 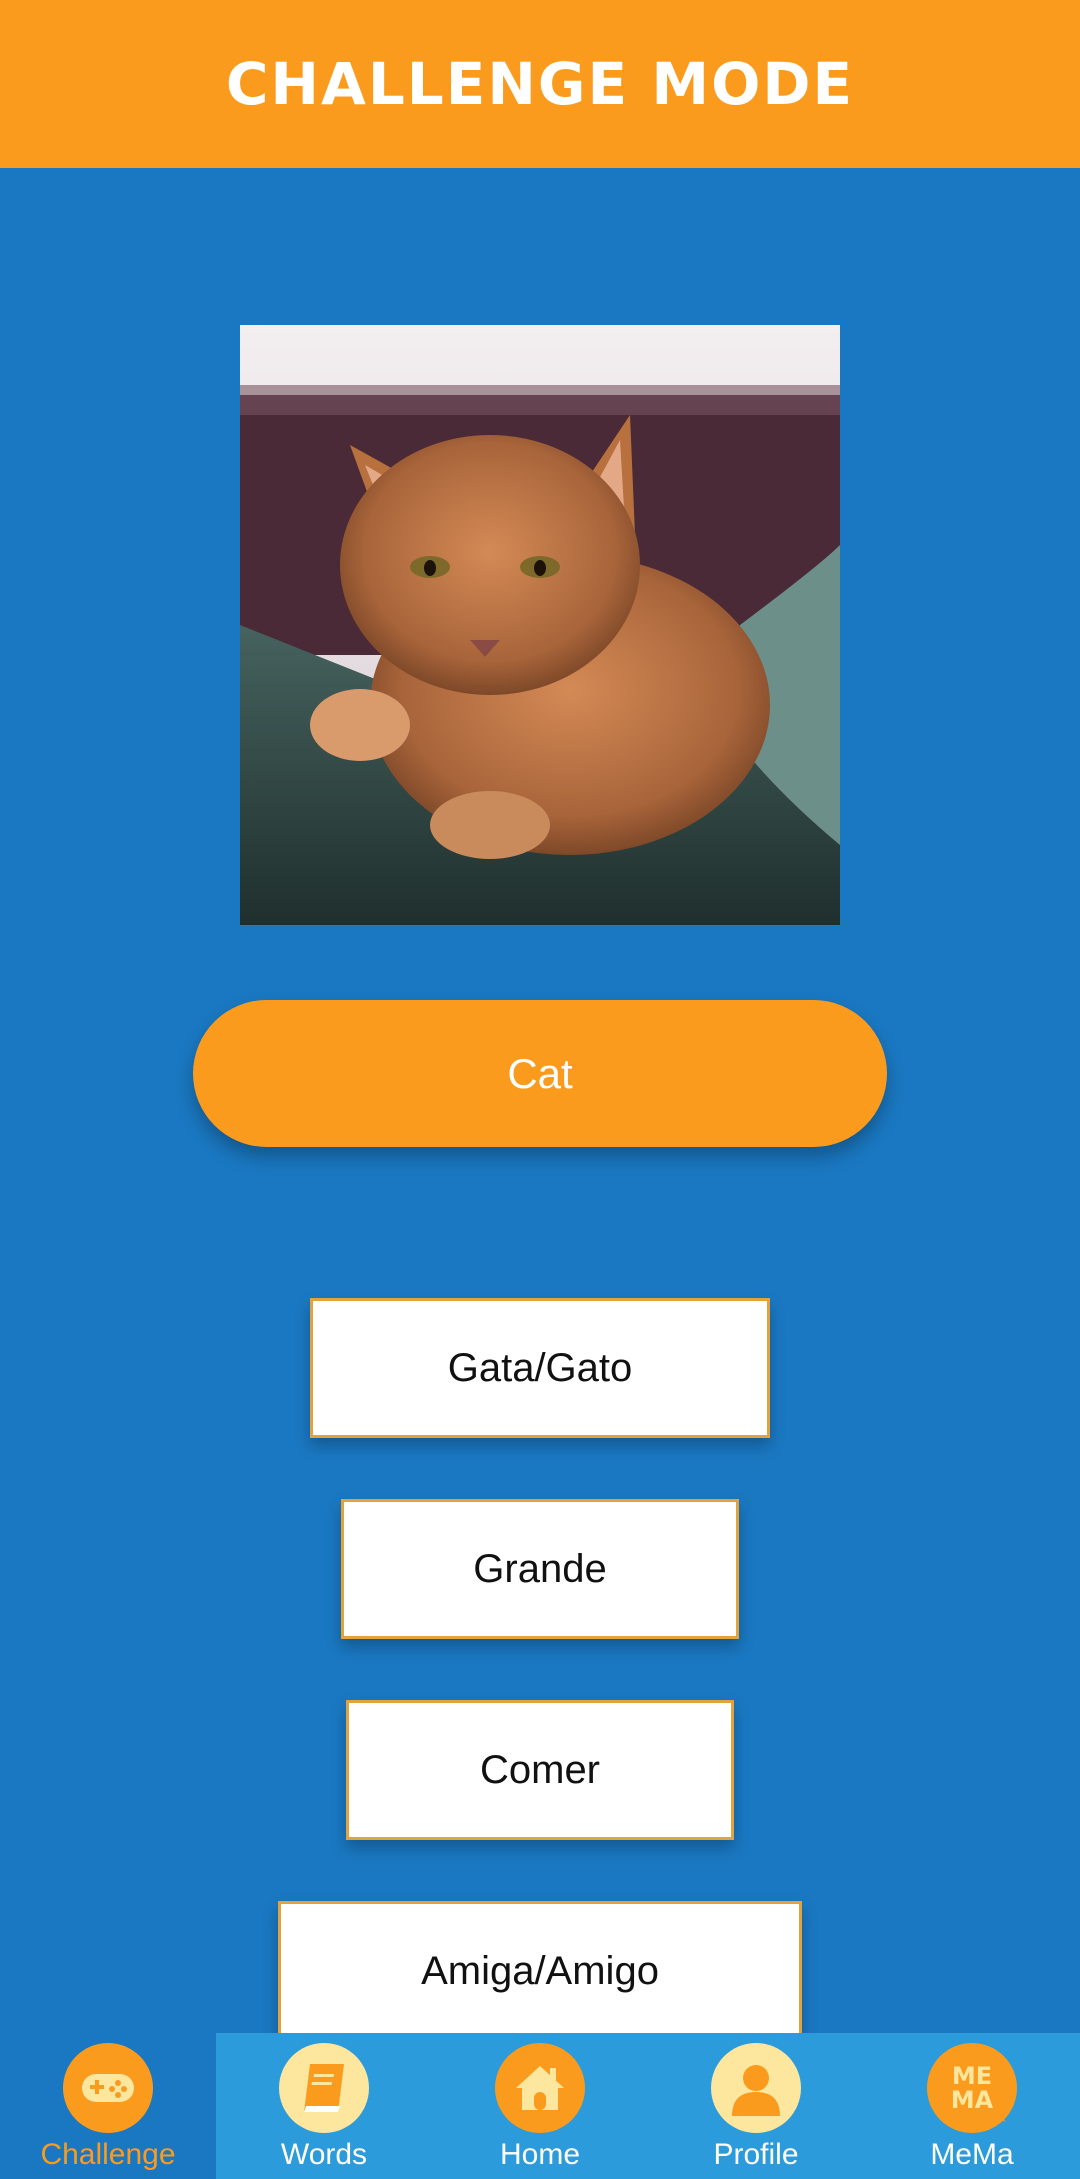 I want to click on nav-item-mema: ME MA MeMa, so click(x=972, y=2106).